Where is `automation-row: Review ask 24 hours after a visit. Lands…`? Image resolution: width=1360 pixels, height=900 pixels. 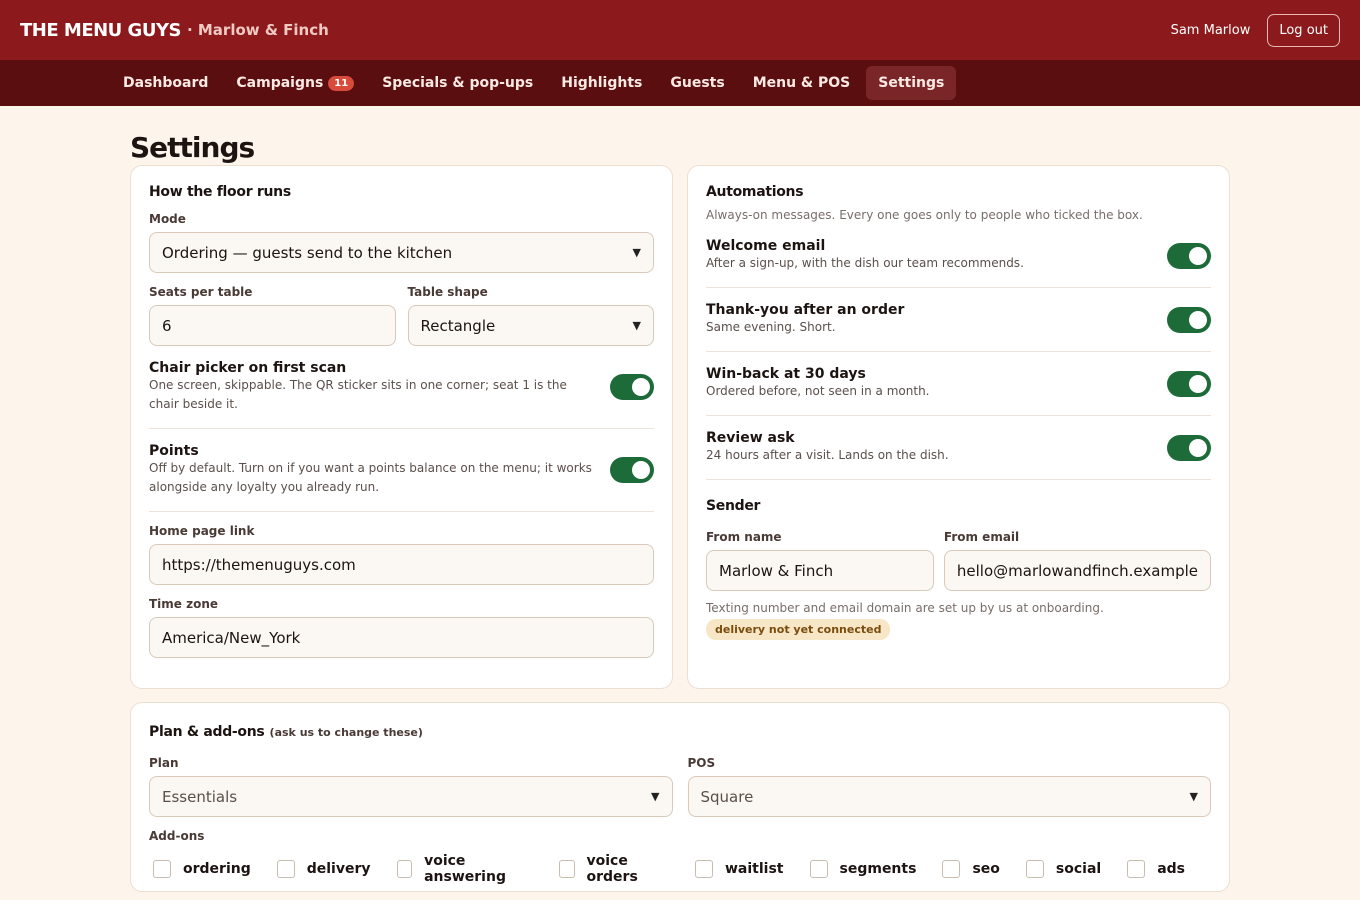 automation-row: Review ask 24 hours after a visit. Lands… is located at coordinates (958, 454).